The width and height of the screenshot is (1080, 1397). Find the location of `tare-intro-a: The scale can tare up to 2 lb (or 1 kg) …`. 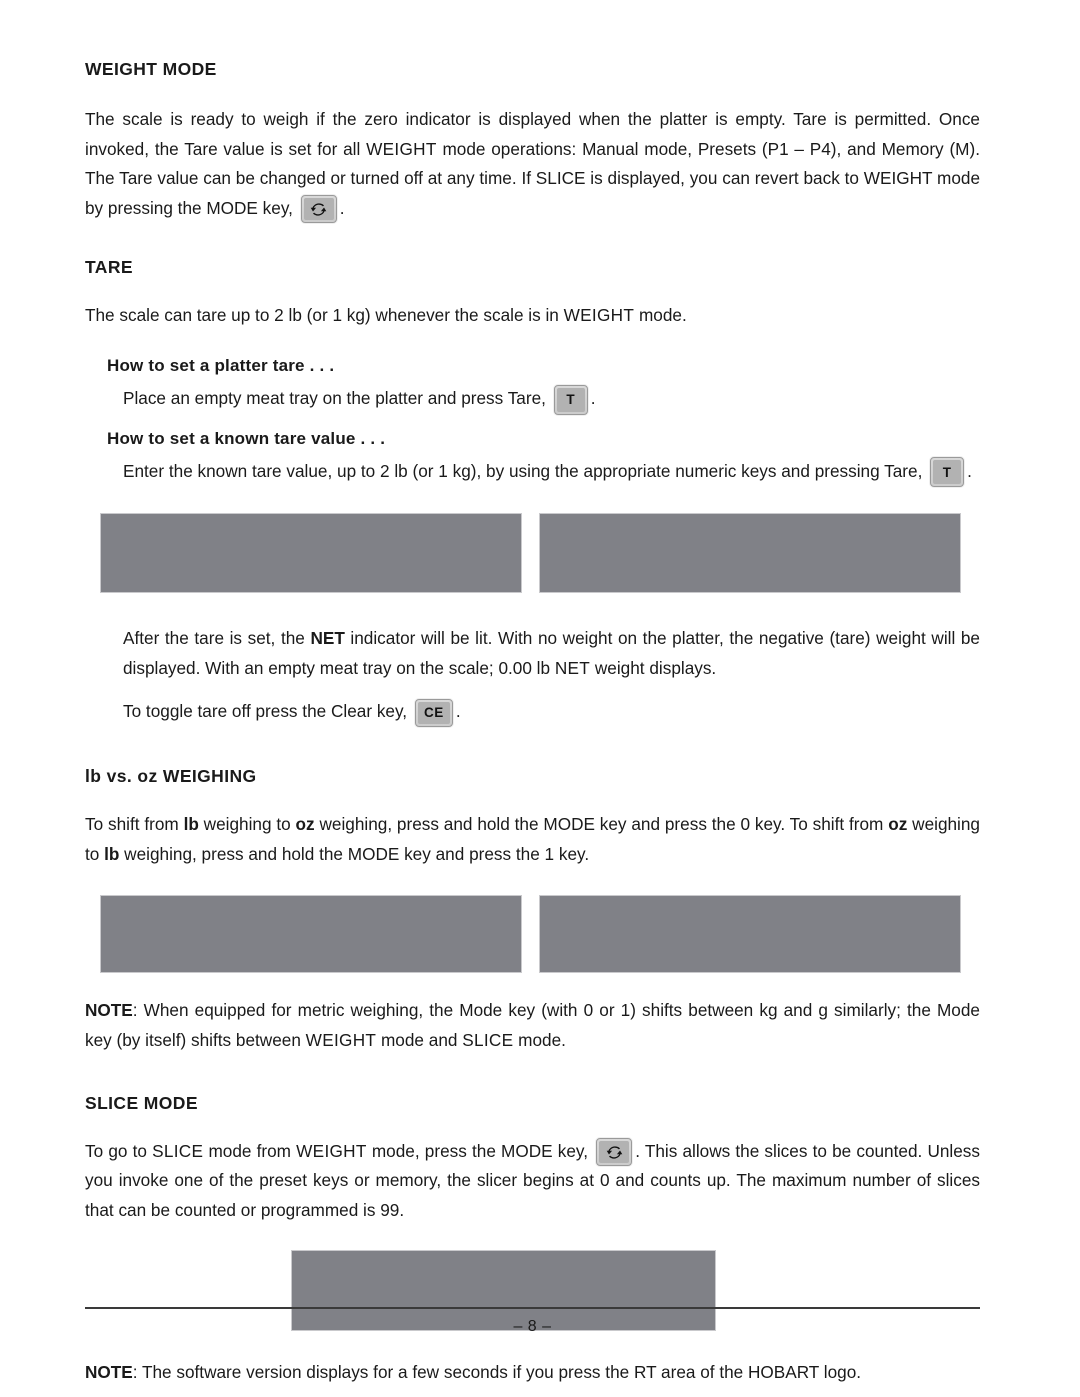

tare-intro-a: The scale can tare up to 2 lb (or 1 kg) … is located at coordinates (324, 314).